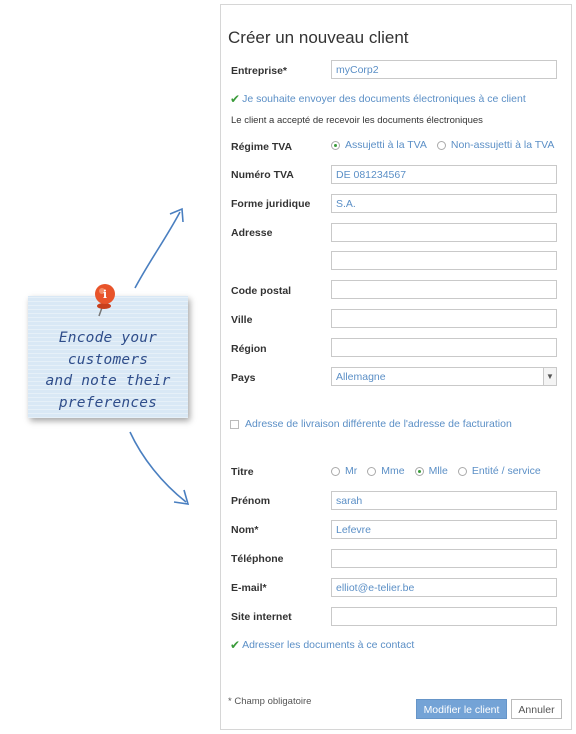  What do you see at coordinates (431, 471) in the screenshot?
I see `radio-mlle: Mlle` at bounding box center [431, 471].